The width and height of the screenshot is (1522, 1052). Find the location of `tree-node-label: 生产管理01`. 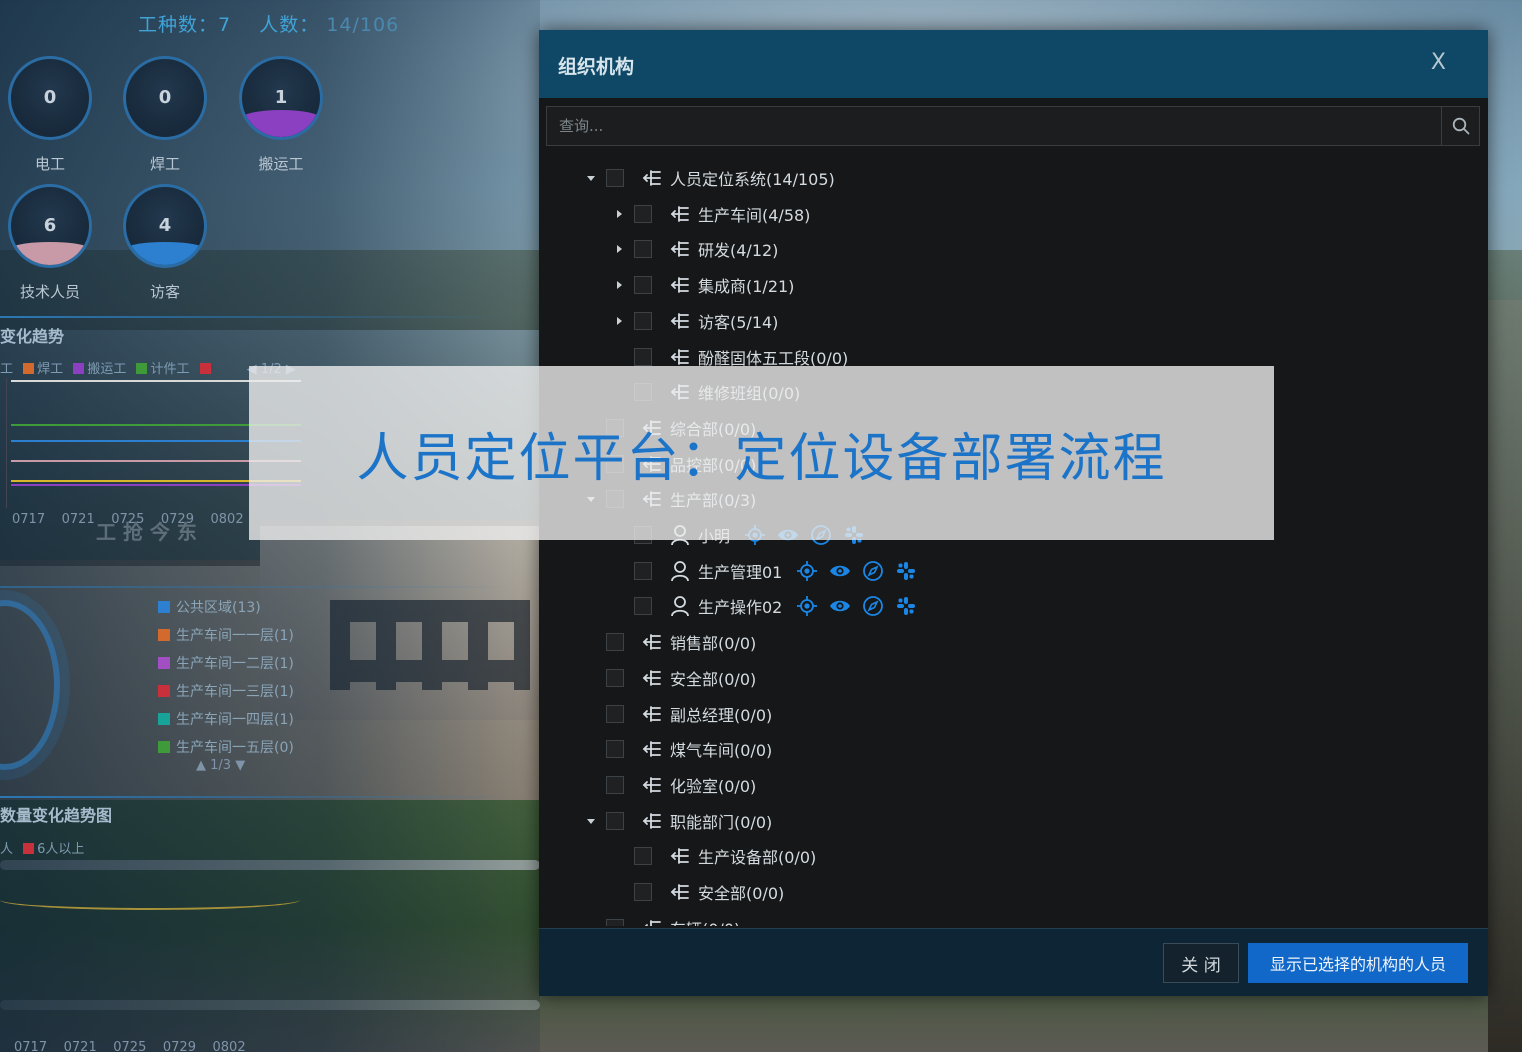

tree-node-label: 生产管理01 is located at coordinates (740, 571).